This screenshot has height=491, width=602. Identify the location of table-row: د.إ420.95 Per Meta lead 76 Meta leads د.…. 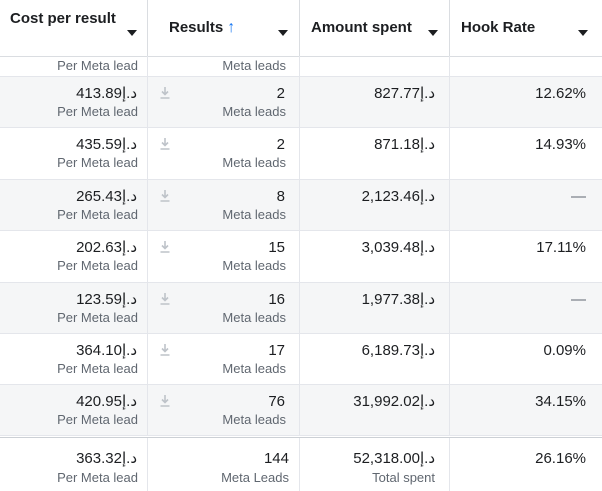
(301, 410).